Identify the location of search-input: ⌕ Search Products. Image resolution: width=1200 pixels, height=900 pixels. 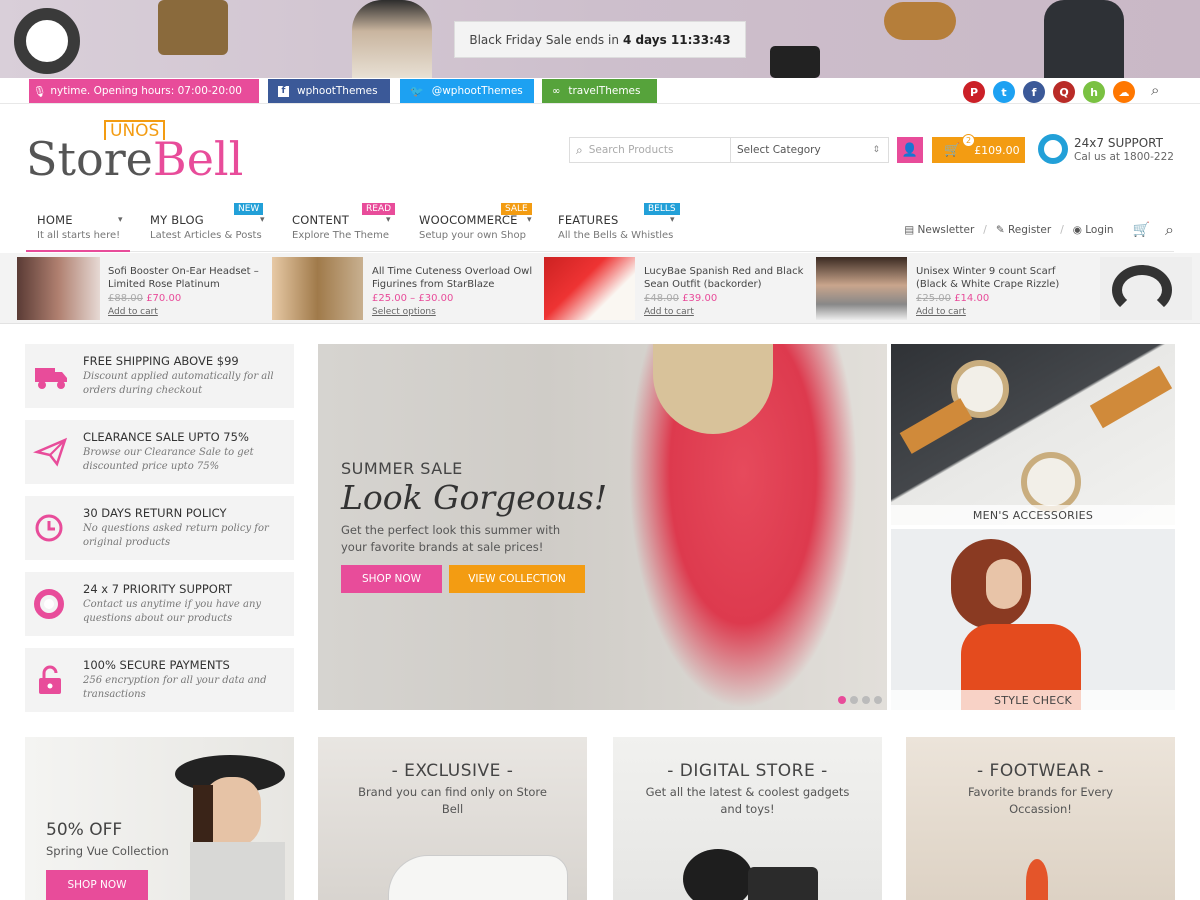
(650, 150).